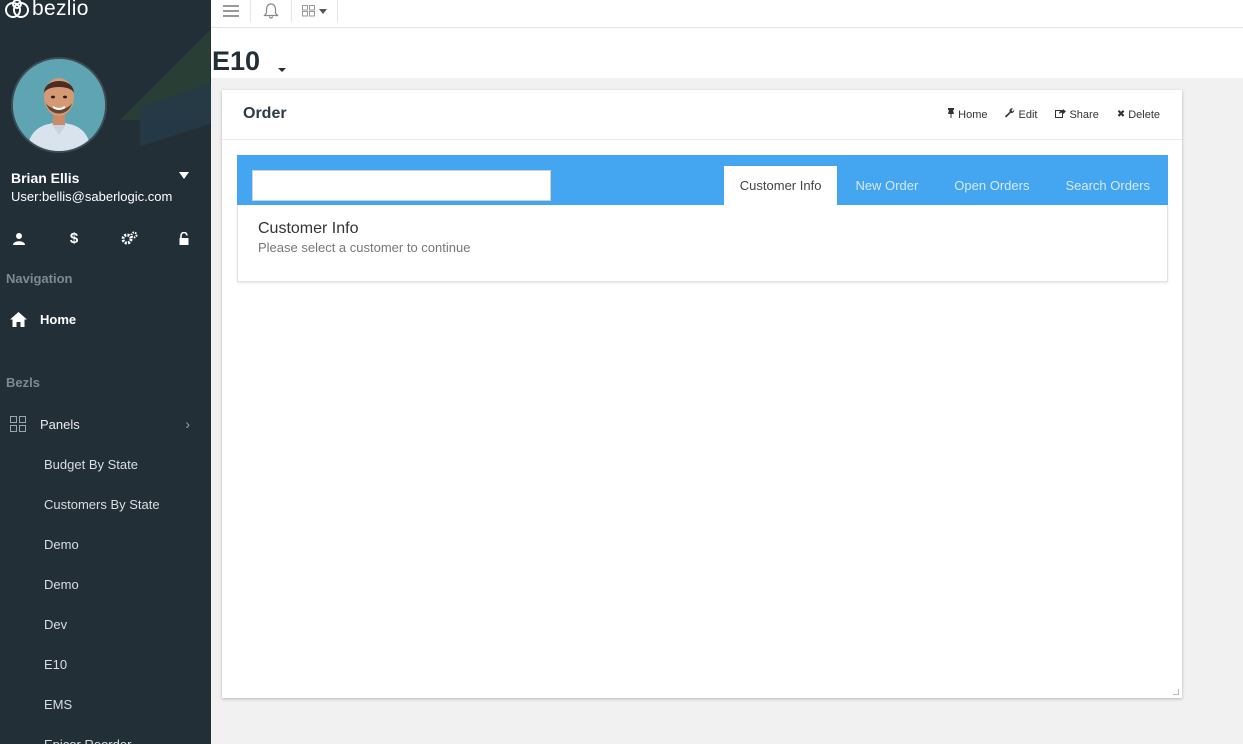  Describe the element at coordinates (727, 14) in the screenshot. I see `top-bar` at that location.